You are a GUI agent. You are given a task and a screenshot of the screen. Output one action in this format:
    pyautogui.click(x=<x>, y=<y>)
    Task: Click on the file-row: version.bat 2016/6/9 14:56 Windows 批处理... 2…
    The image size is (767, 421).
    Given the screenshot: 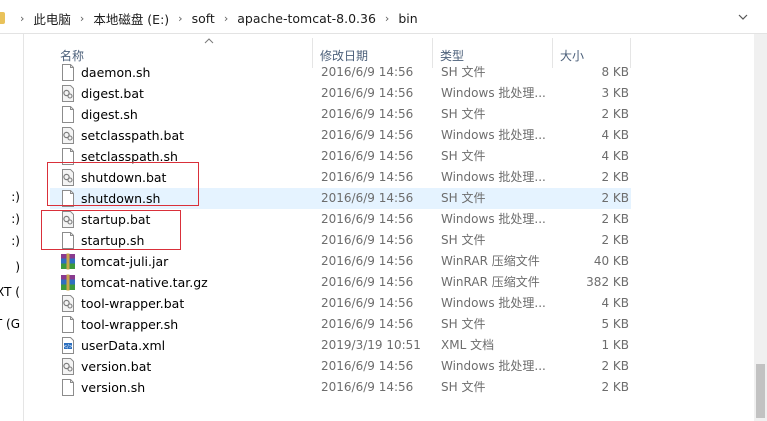 What is the action you would take?
    pyautogui.click(x=340, y=366)
    